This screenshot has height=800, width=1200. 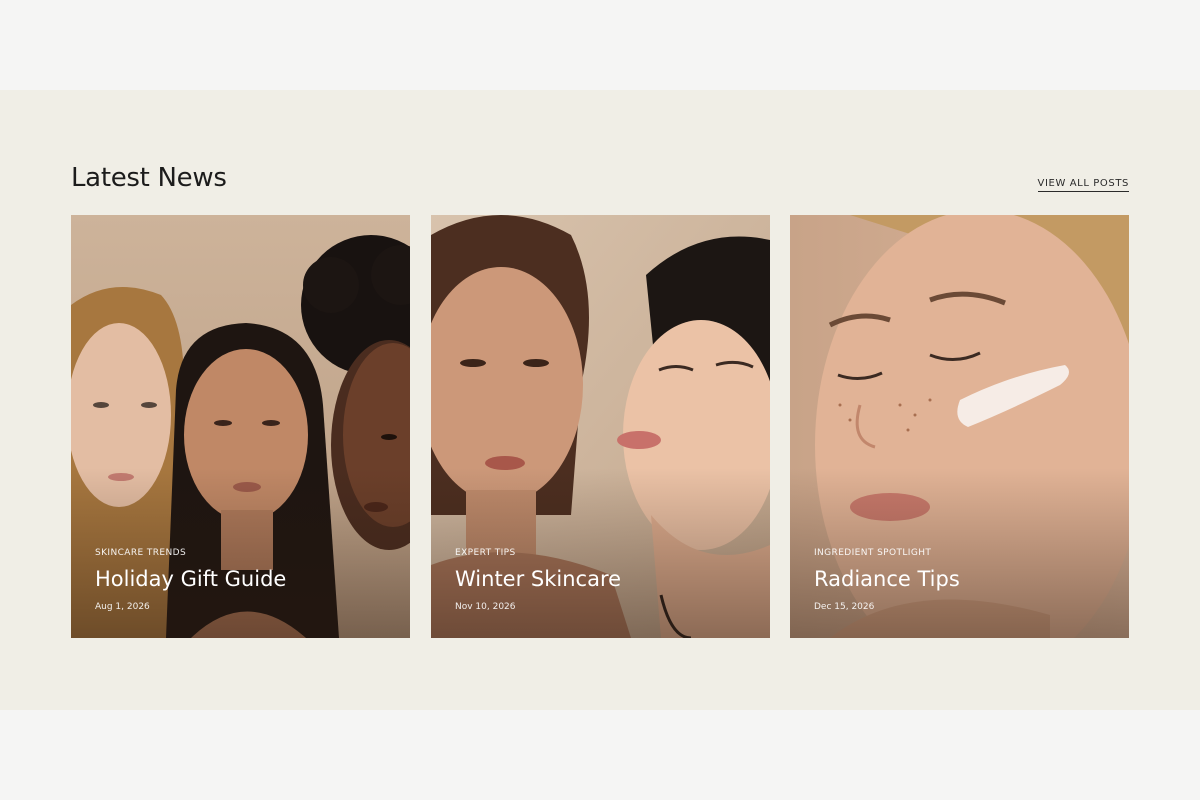 I want to click on post-date: Nov 10, 2026, so click(x=485, y=607).